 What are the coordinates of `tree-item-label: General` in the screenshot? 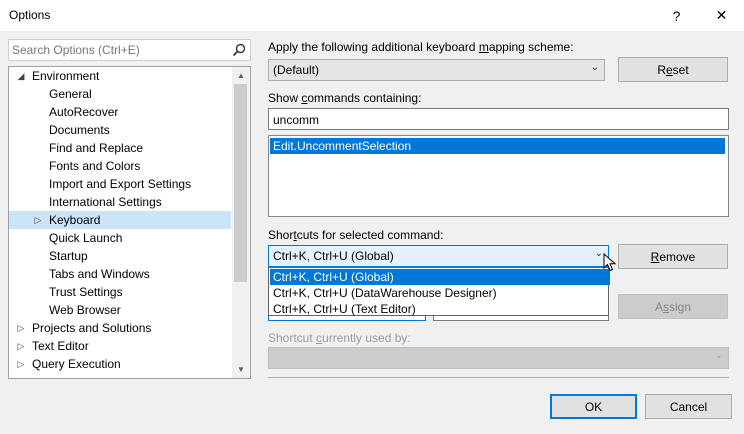 It's located at (70, 94).